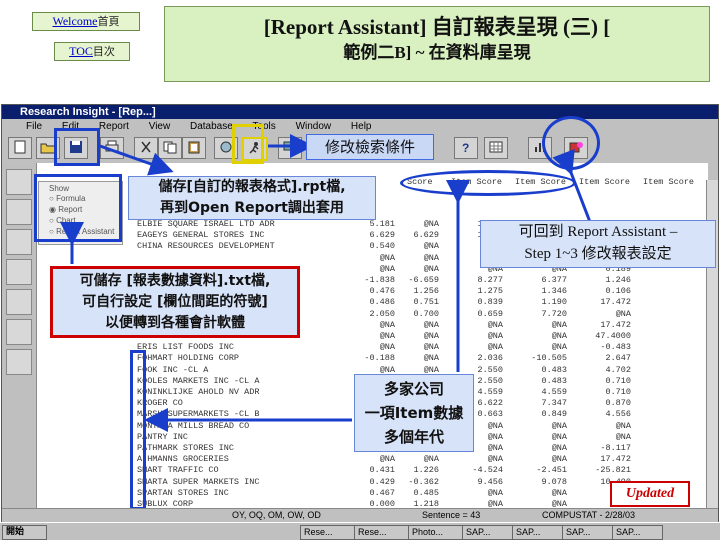 The image size is (720, 540). Describe the element at coordinates (572, 185) in the screenshot. I see `arrow-to-ra` at that location.